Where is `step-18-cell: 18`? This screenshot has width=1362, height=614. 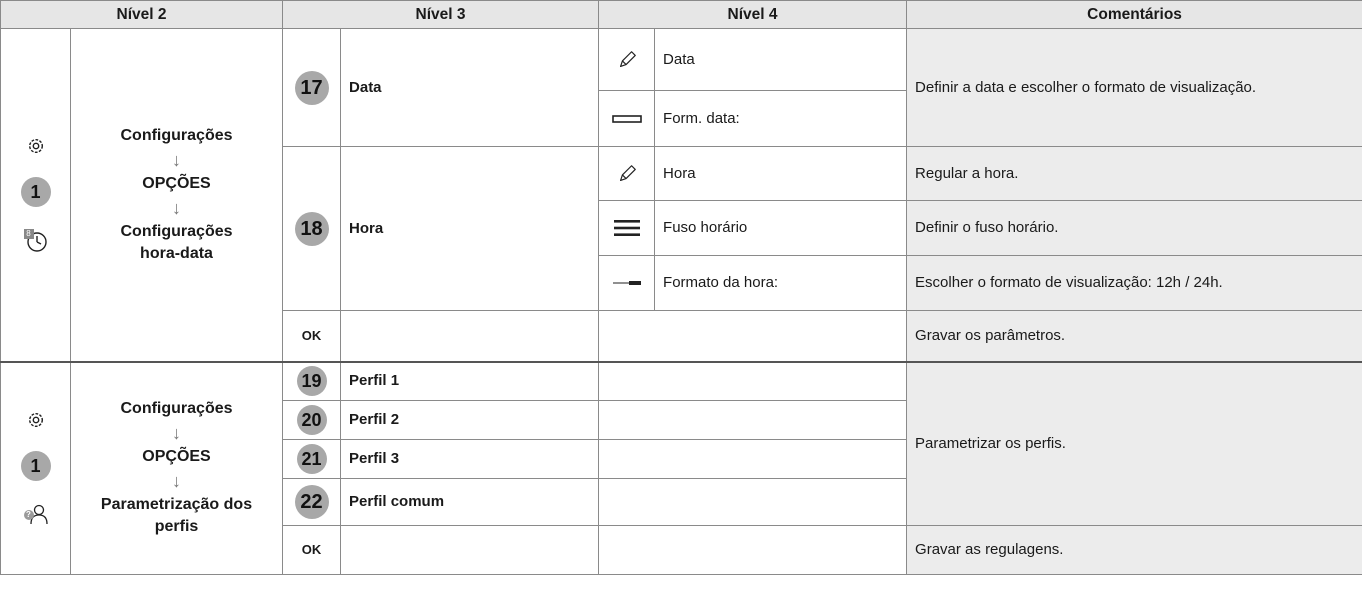 step-18-cell: 18 is located at coordinates (312, 228).